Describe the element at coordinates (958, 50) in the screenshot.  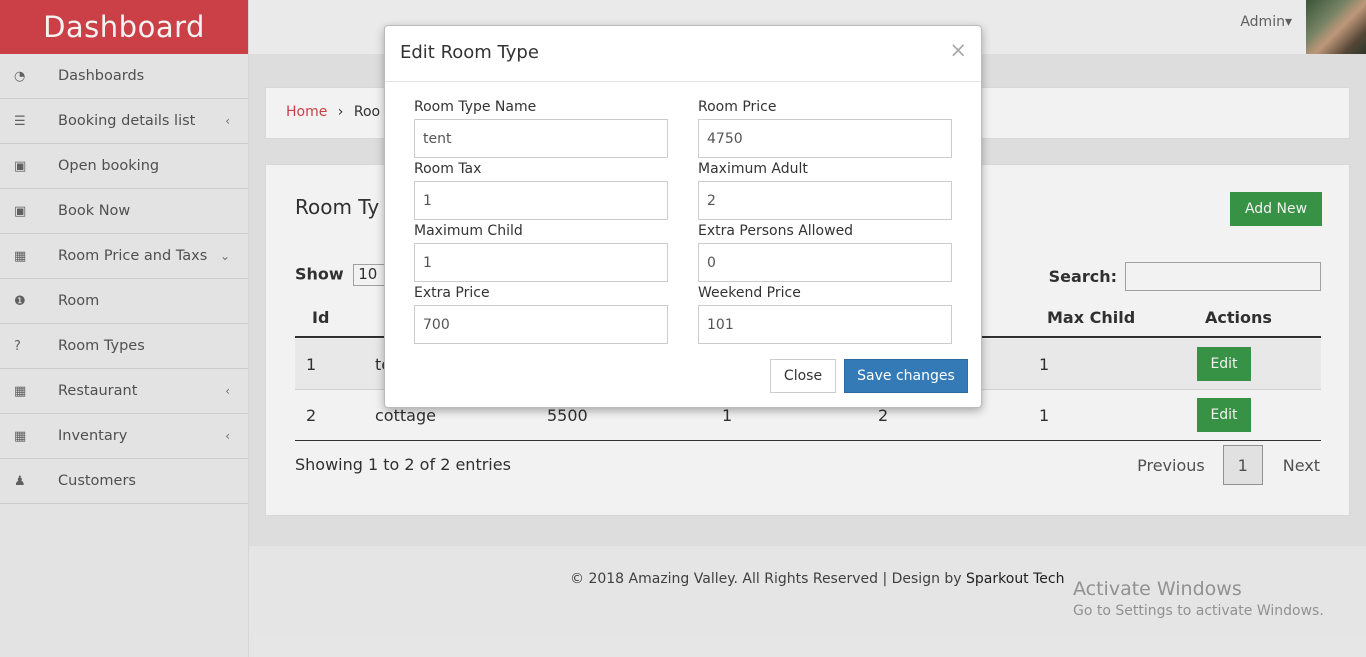
I see `close-icon: ×` at that location.